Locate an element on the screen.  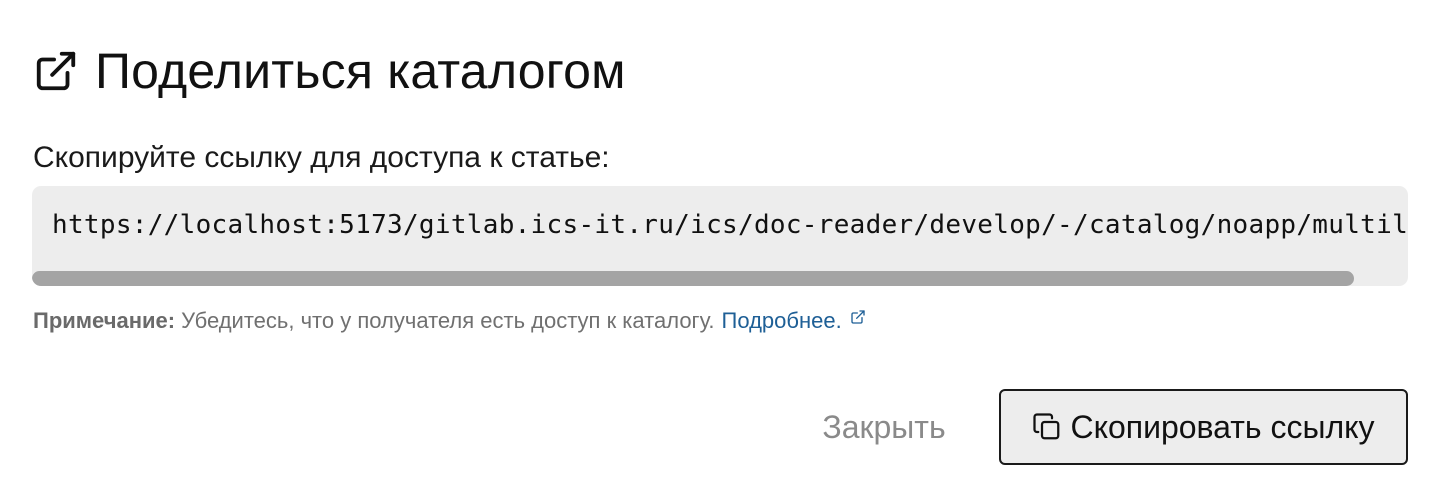
copy-link-label: Скопировать ссылку is located at coordinates (1222, 426).